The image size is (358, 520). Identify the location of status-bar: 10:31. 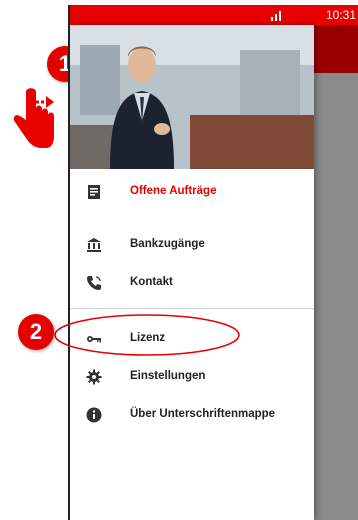
(214, 15).